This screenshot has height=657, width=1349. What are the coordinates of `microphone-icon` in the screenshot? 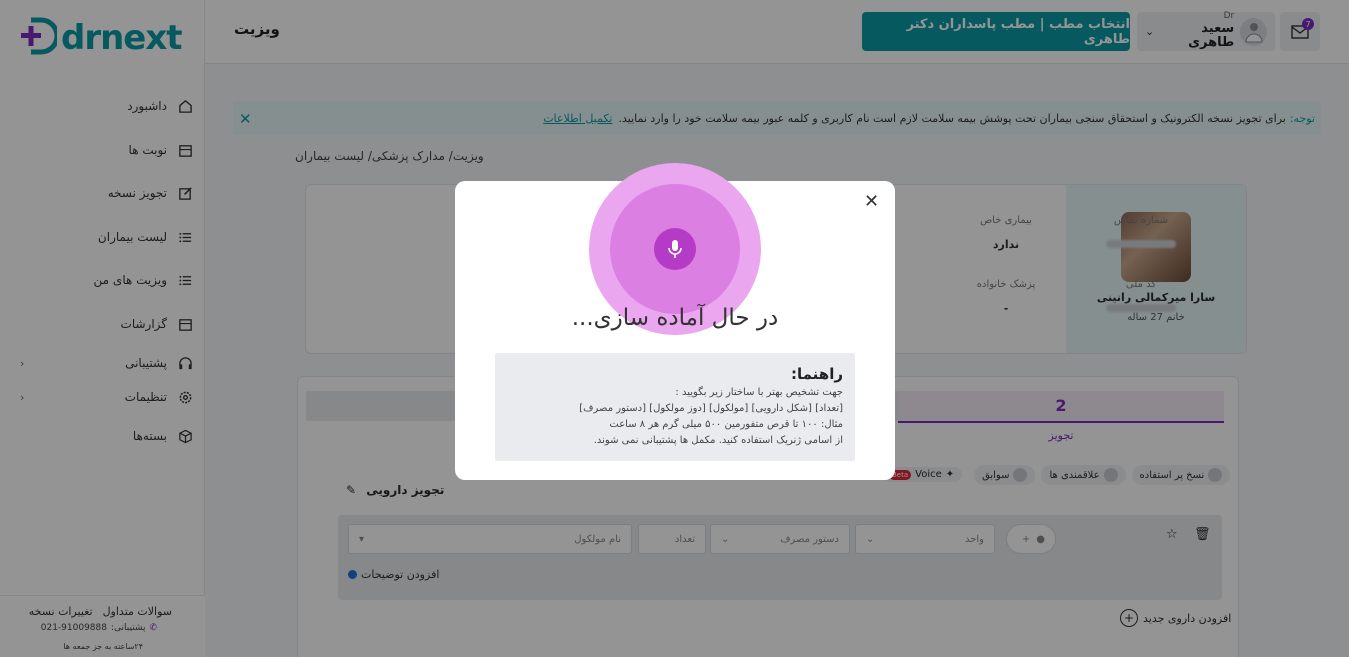 It's located at (675, 249).